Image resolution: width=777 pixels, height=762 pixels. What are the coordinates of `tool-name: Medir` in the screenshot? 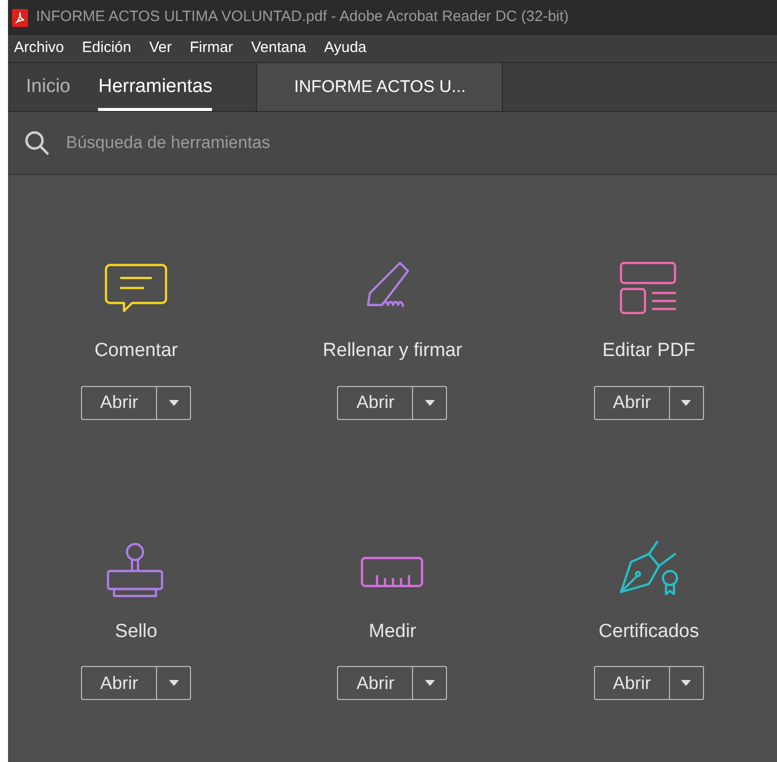 It's located at (392, 632).